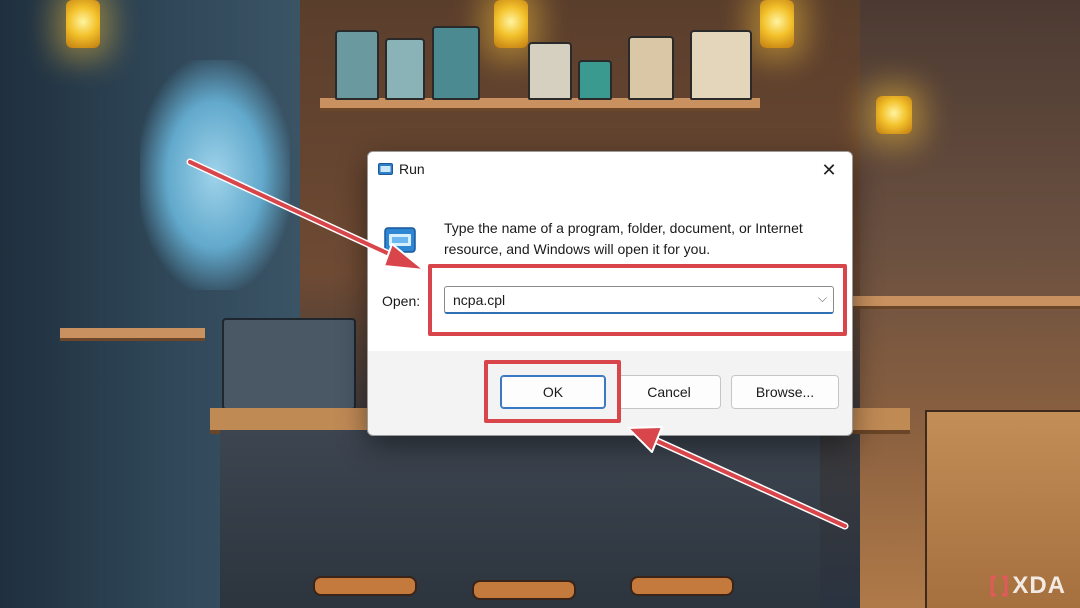 This screenshot has width=1080, height=608. I want to click on highlight-box-command-input, so click(637, 300).